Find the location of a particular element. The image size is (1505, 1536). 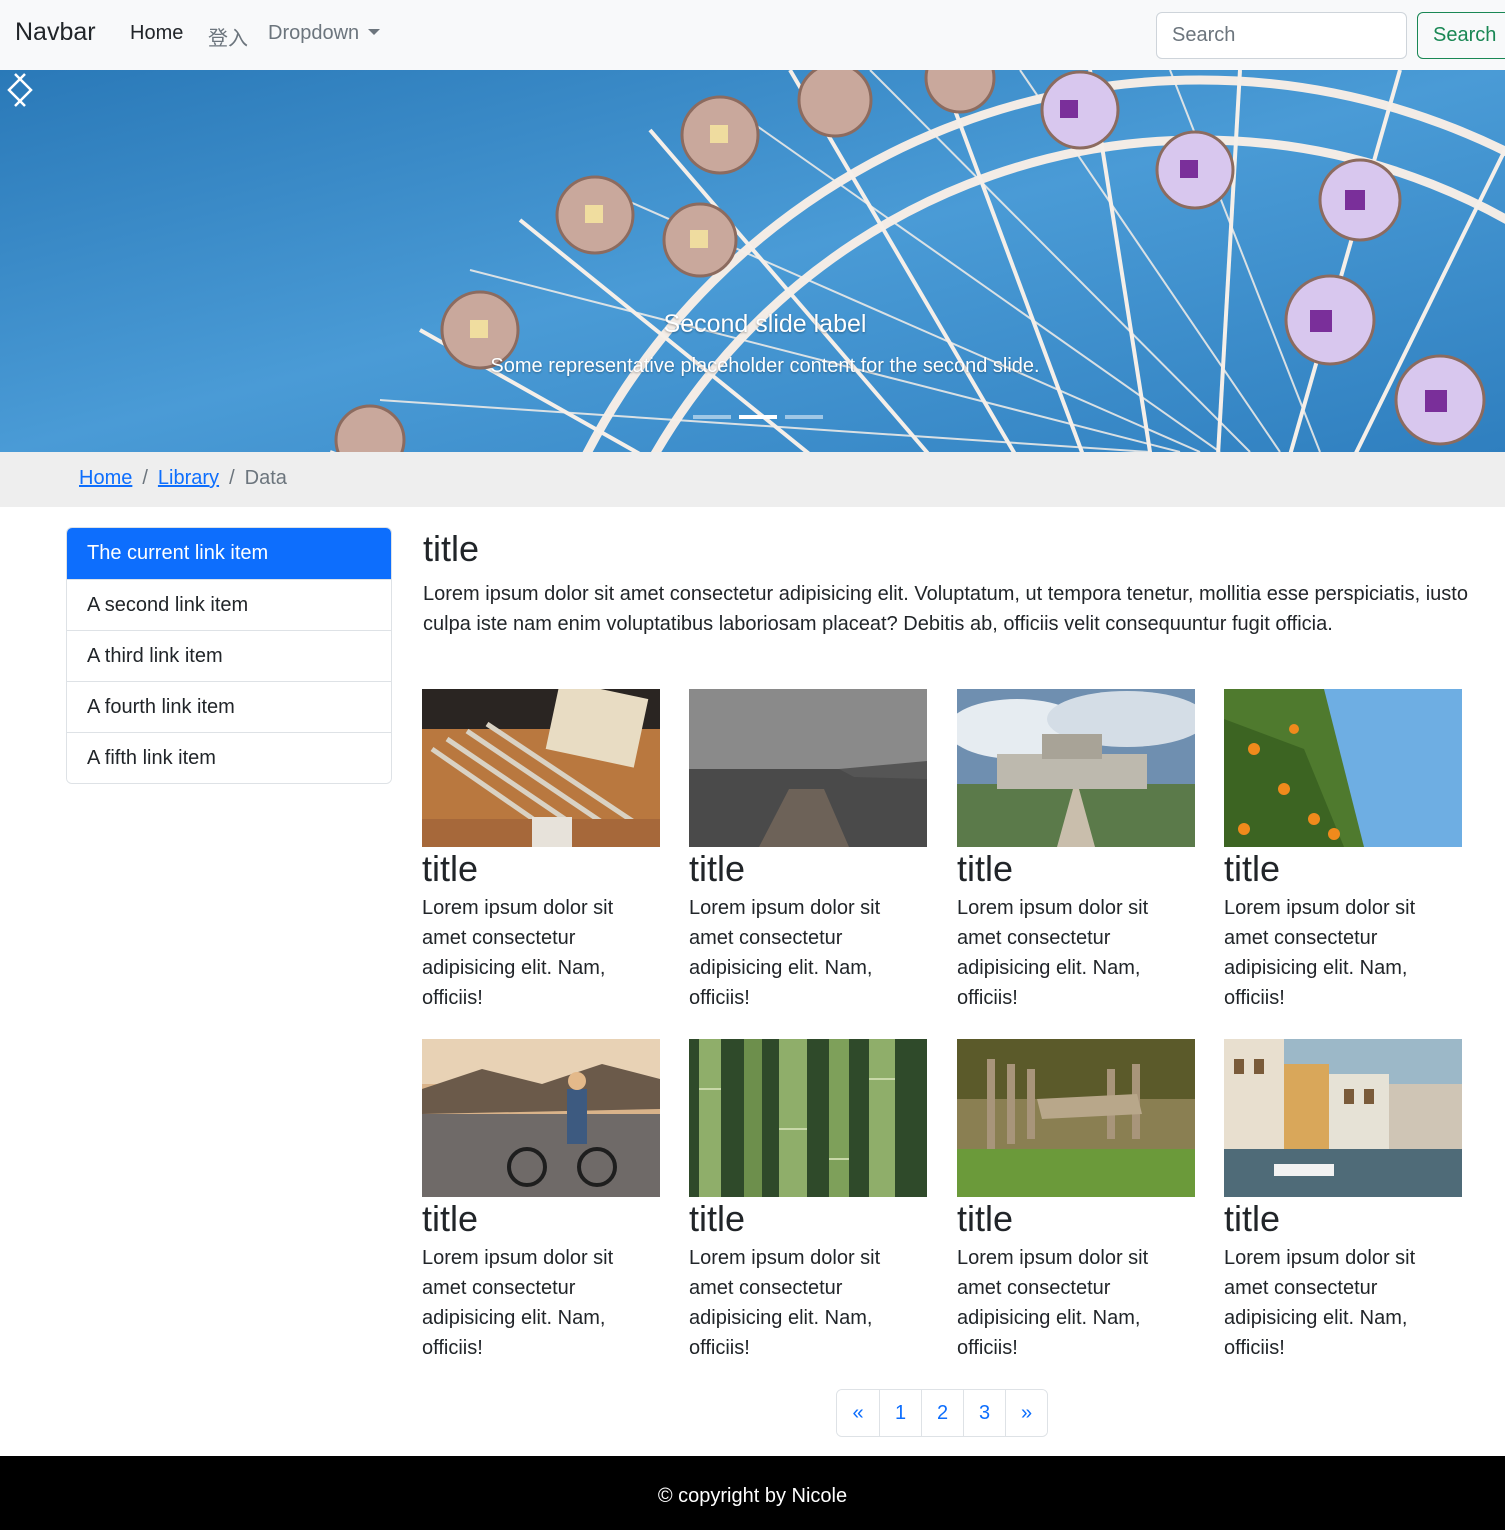

pagination-page-1: 1 is located at coordinates (900, 1413).